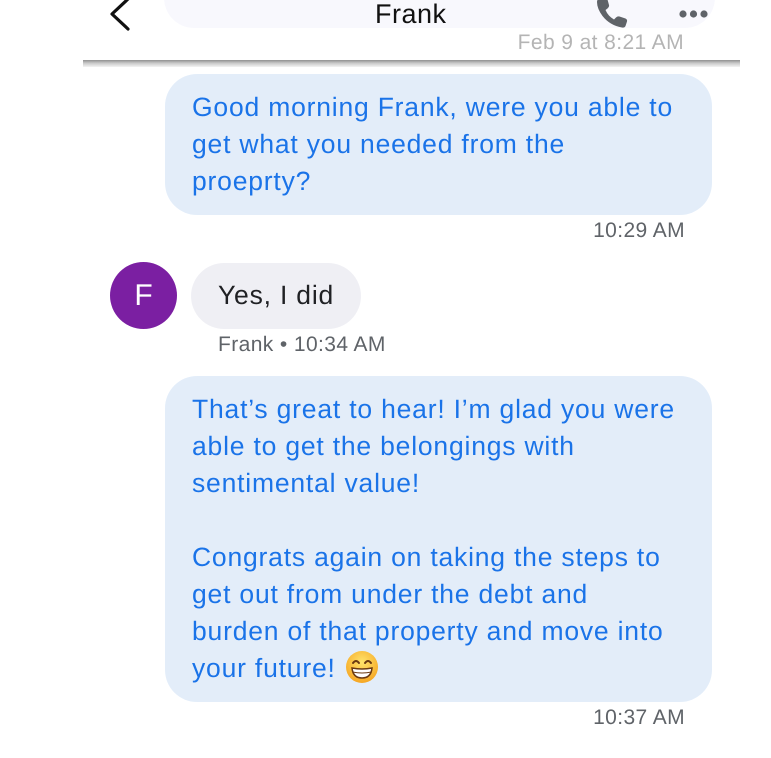  Describe the element at coordinates (639, 718) in the screenshot. I see `timestamp: 10:37 AM` at that location.